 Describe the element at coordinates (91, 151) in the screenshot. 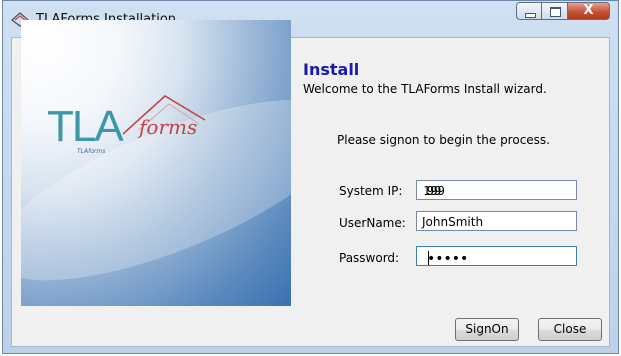

I see `logo-small-text: TLAforms` at that location.